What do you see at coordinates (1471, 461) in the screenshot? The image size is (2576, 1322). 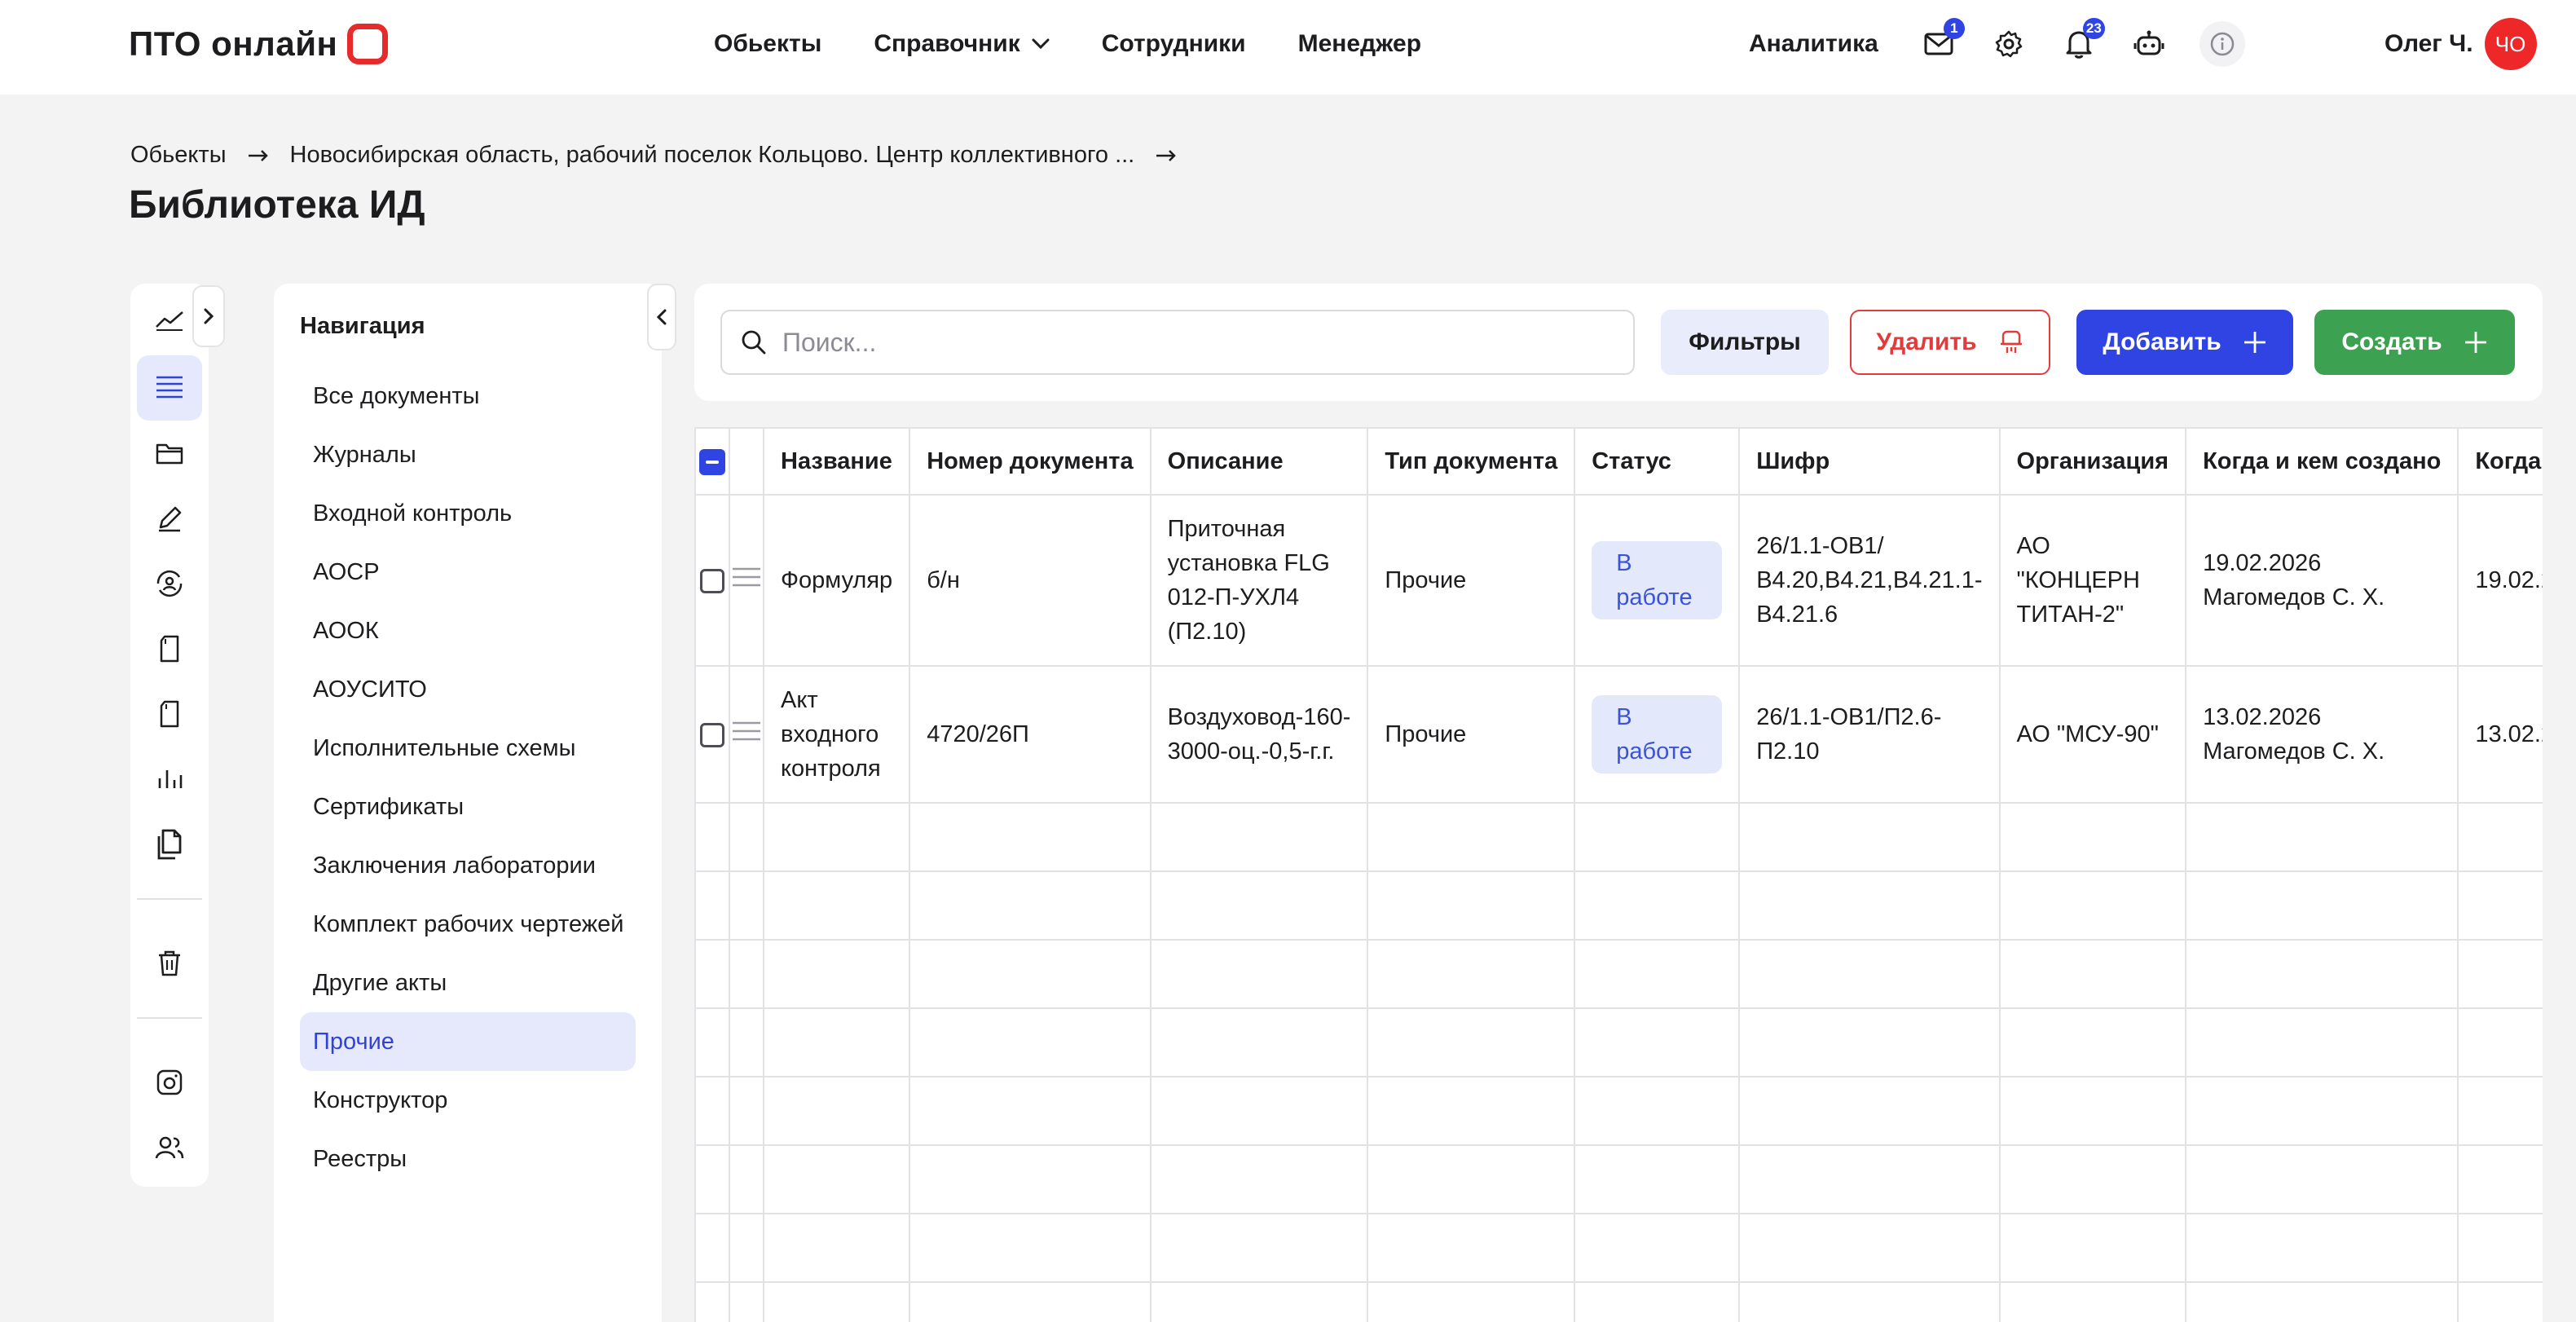 I see `column-header-type: Тип документа` at bounding box center [1471, 461].